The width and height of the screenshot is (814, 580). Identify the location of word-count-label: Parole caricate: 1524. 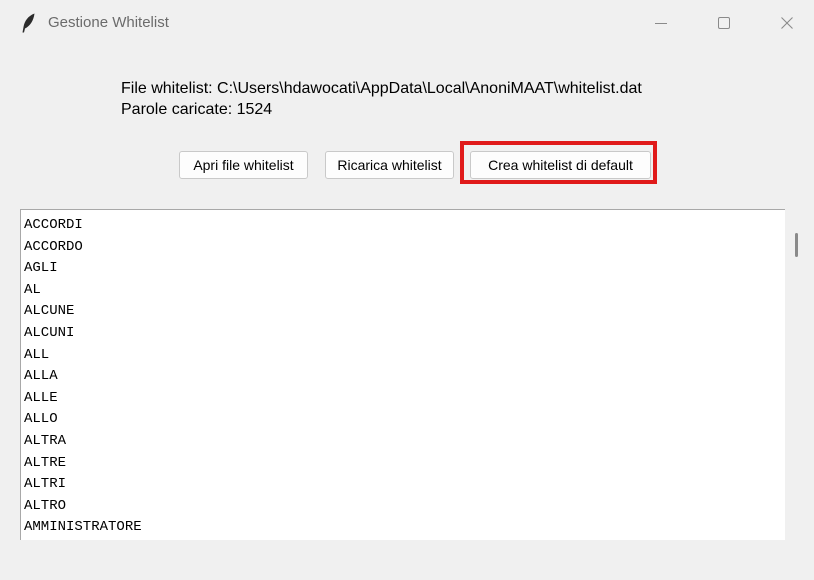
(197, 109).